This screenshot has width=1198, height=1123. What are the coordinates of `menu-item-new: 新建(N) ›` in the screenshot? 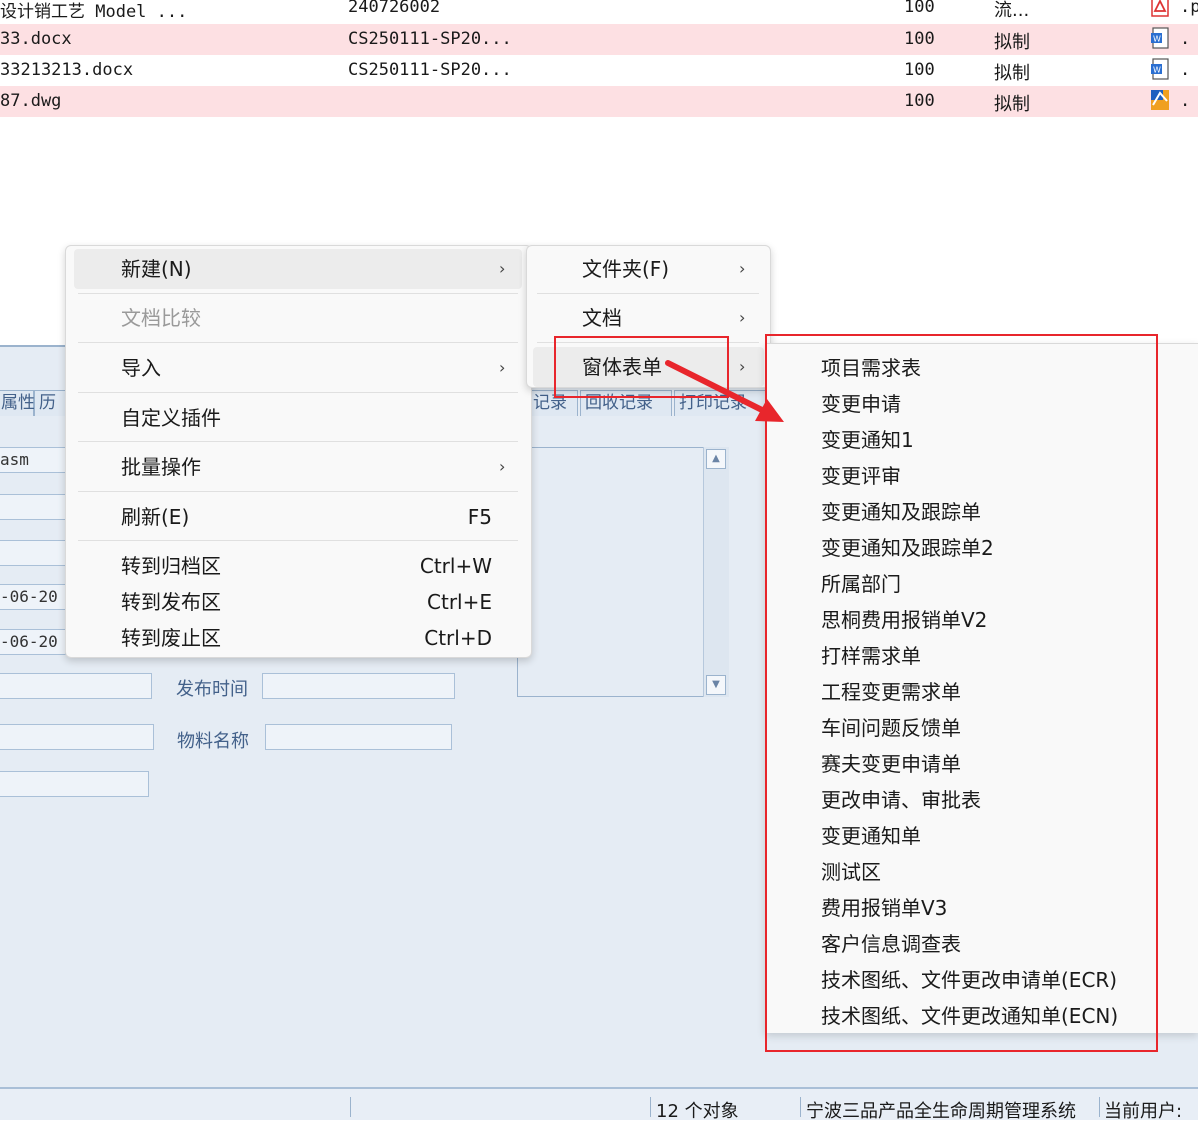 It's located at (298, 269).